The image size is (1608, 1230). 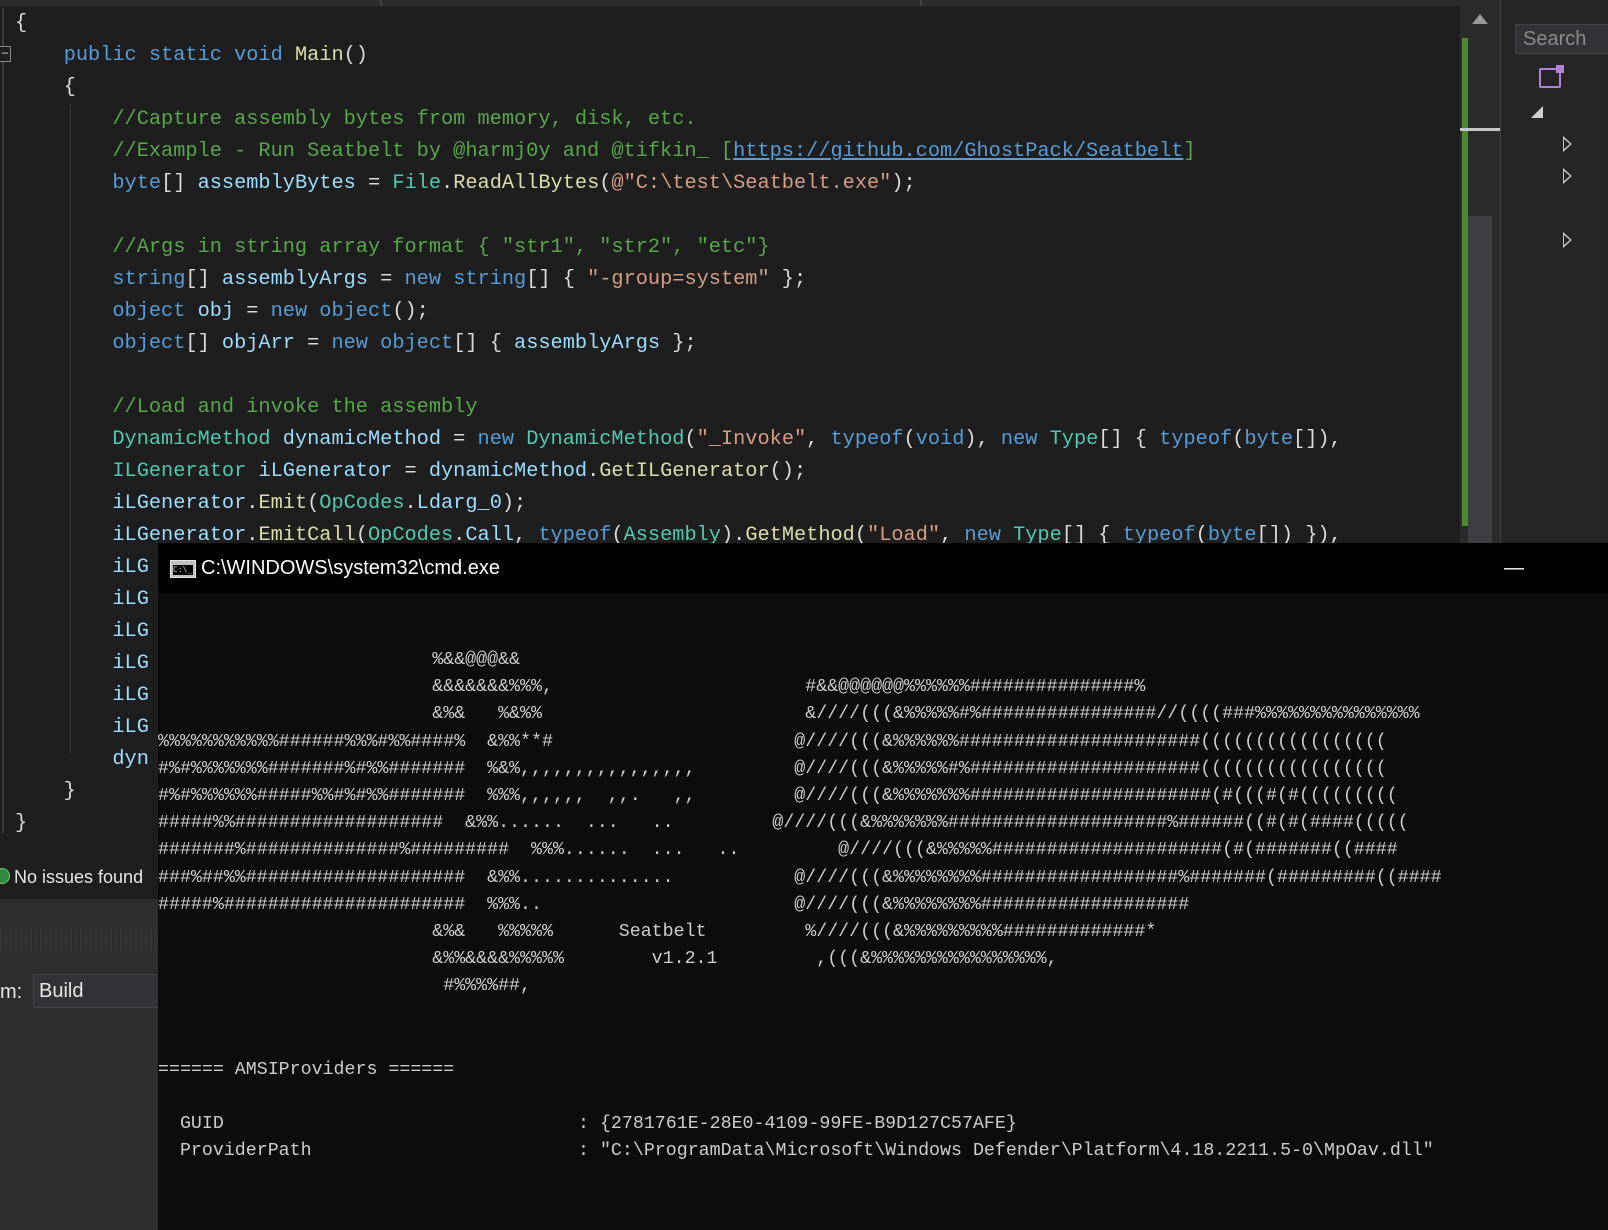 I want to click on code-token: obj, so click(x=216, y=311).